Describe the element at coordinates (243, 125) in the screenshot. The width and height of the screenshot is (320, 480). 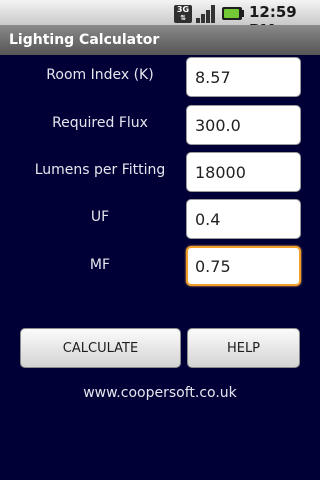
I see `required-flux-input` at that location.